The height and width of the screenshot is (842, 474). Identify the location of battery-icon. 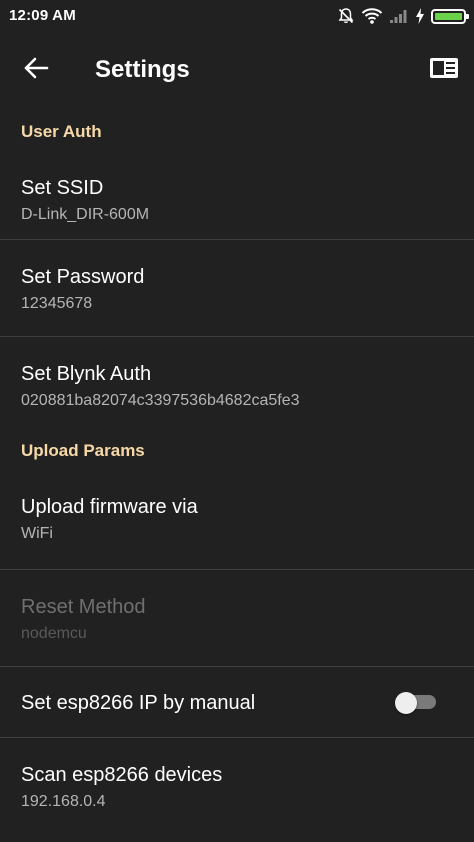
(450, 16).